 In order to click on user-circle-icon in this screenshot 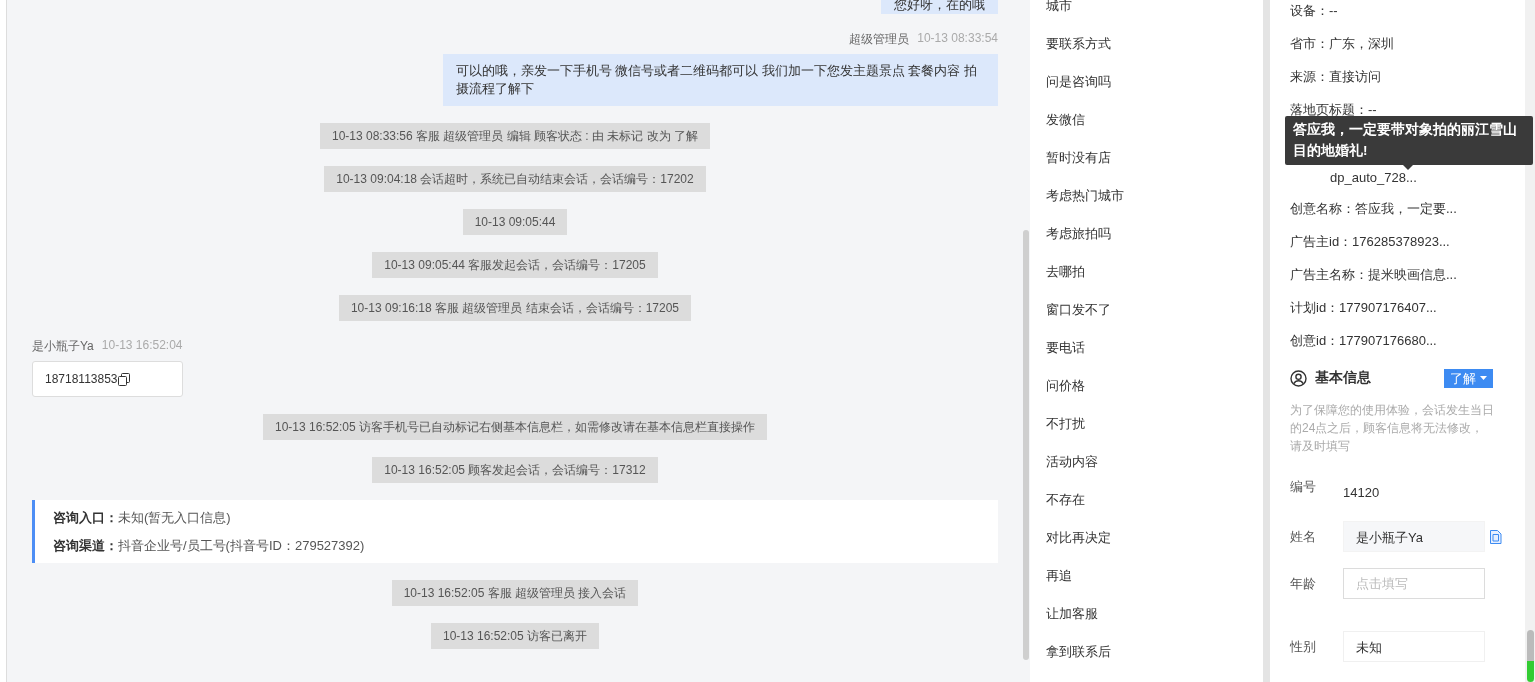, I will do `click(1298, 378)`.